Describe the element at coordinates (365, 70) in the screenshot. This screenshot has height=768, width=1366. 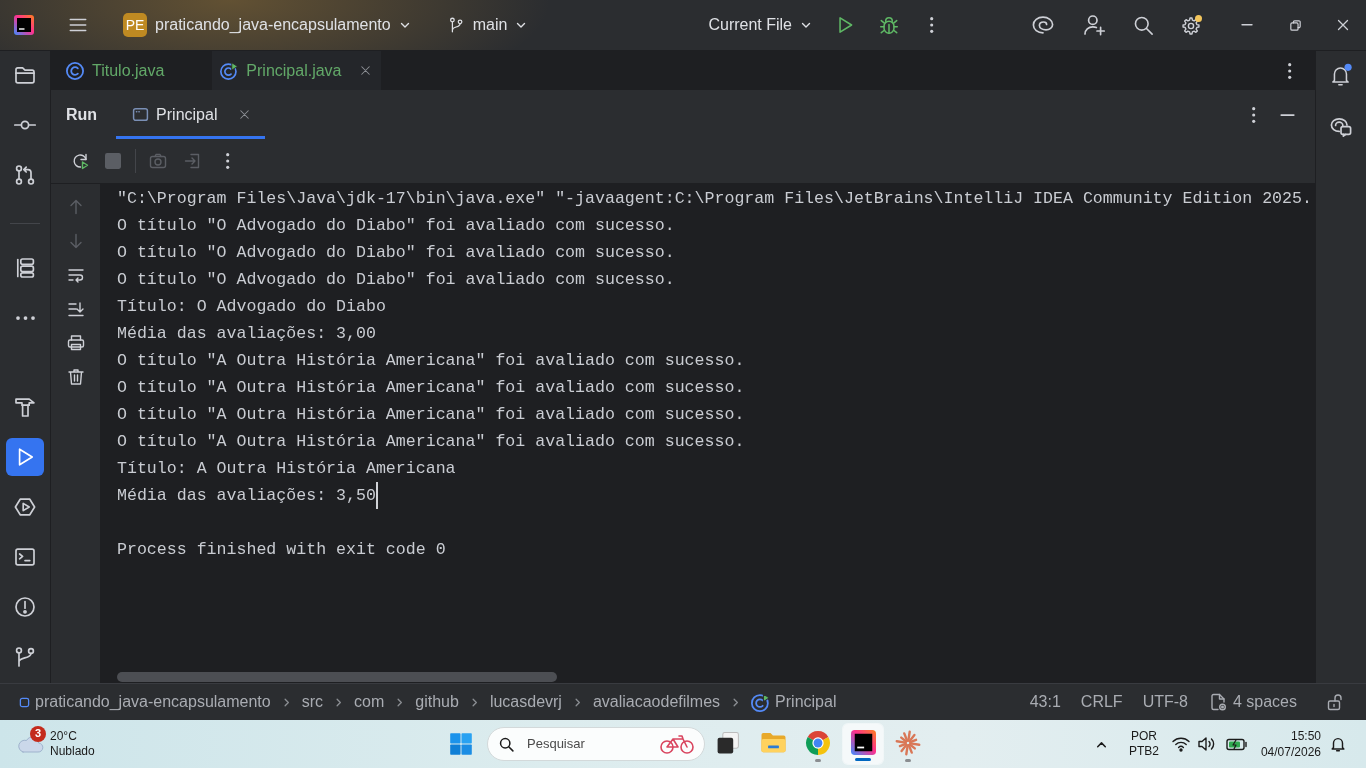
I see `close-icon` at that location.